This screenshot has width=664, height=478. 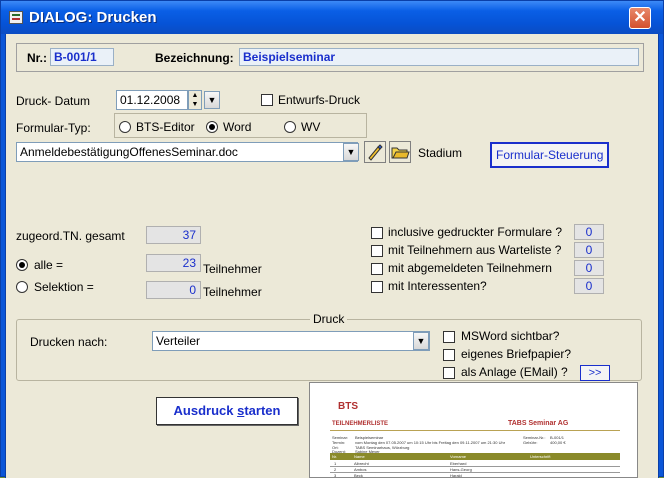 I want to click on option-warteliste-checkbox, so click(x=377, y=251).